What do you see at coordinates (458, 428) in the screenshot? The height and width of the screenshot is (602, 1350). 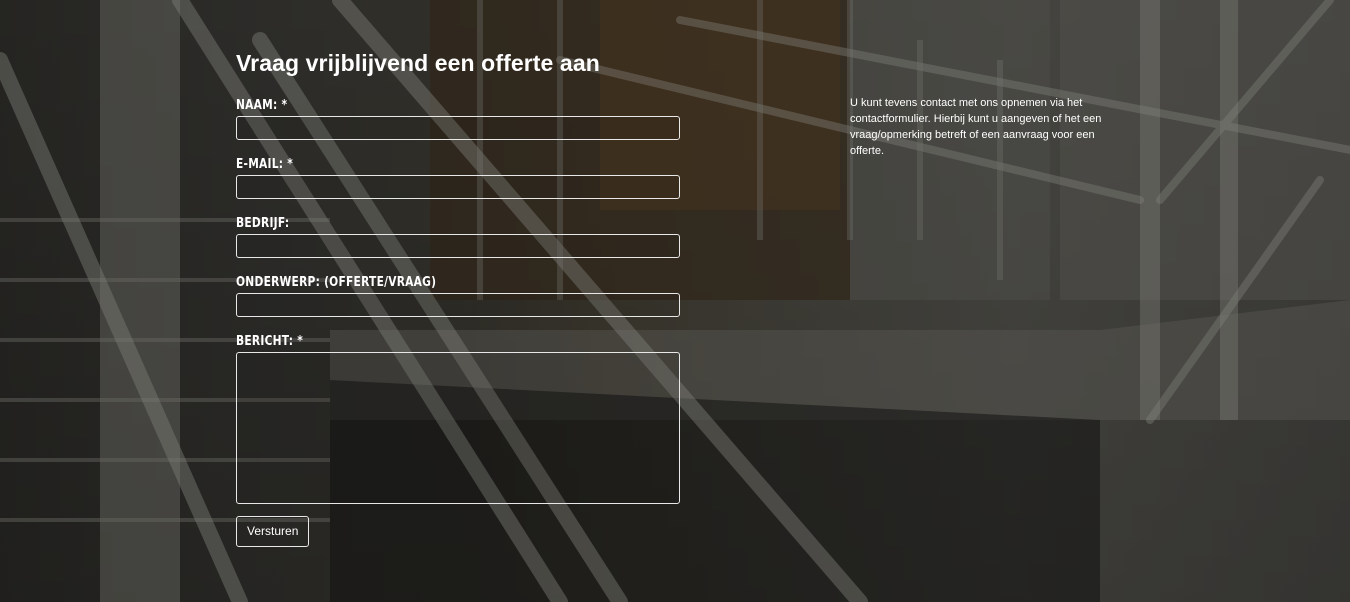 I see `message-textarea` at bounding box center [458, 428].